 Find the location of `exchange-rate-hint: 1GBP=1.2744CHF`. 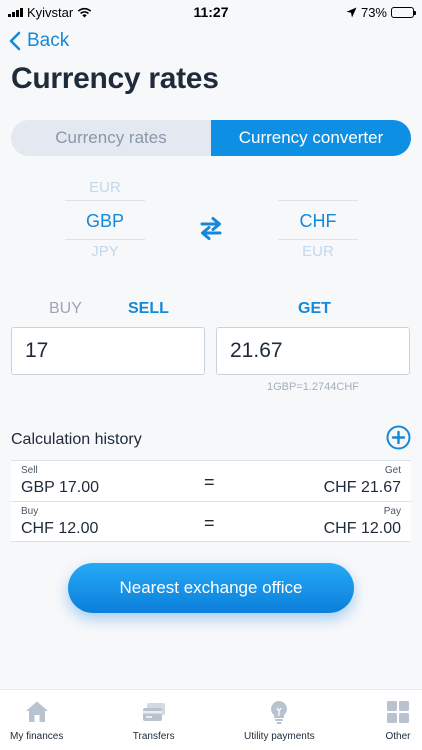

exchange-rate-hint: 1GBP=1.2744CHF is located at coordinates (313, 387).